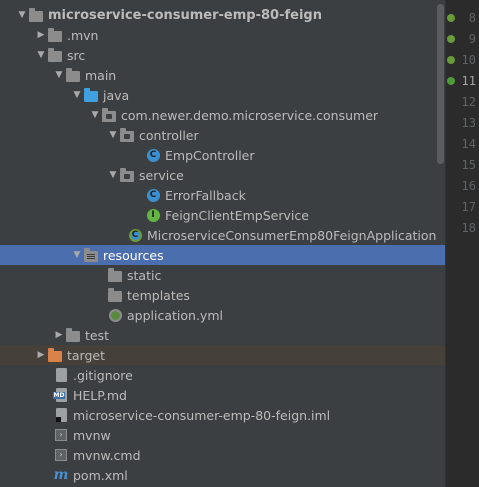  I want to click on tree-row-iml: microservice-consumer-emp-80-feign.iml, so click(222, 415).